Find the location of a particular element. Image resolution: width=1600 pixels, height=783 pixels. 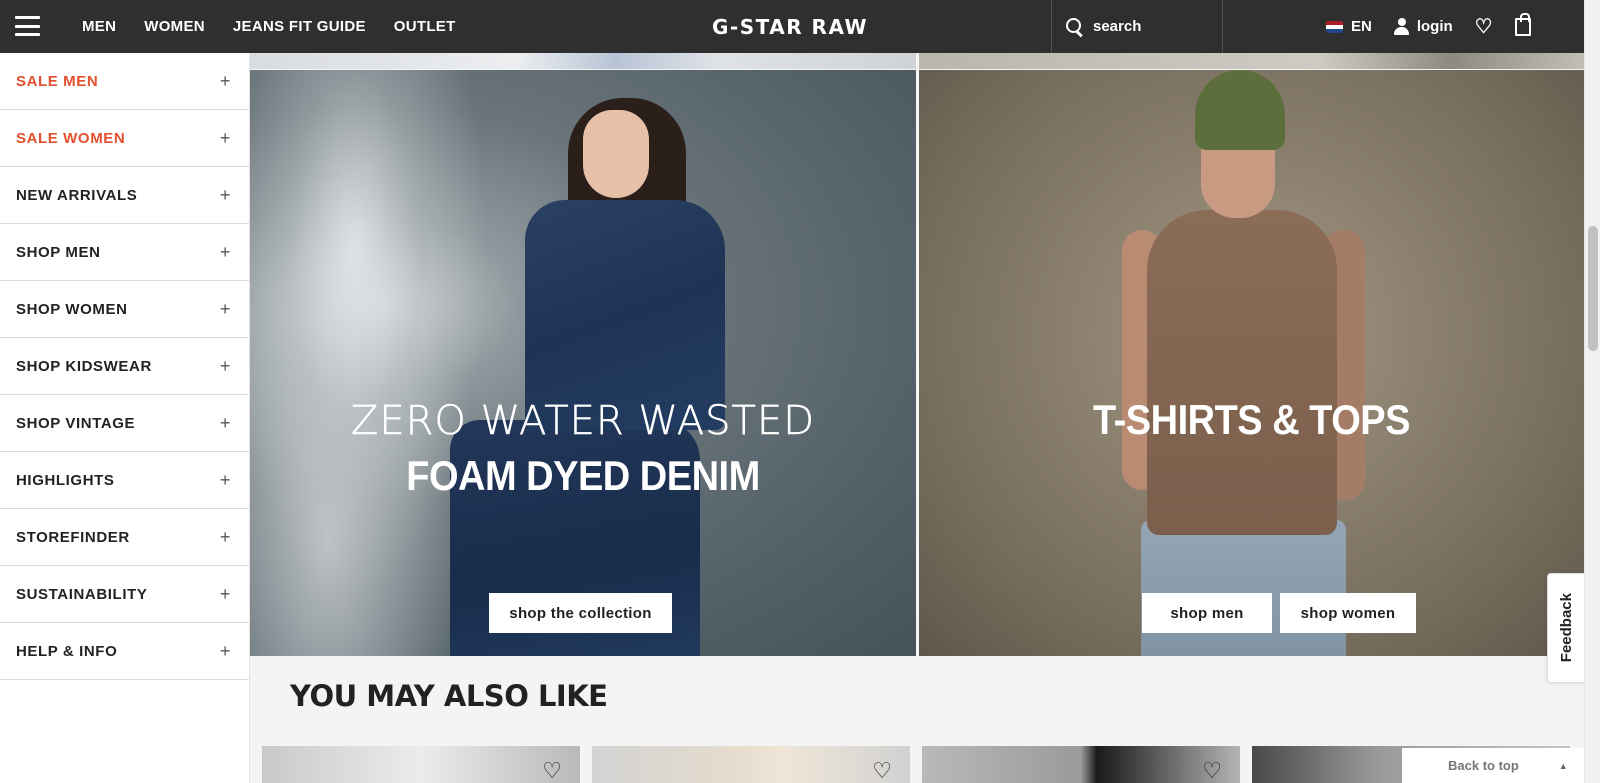

sidebar-item-new-arrivals: NEW ARRIVALS + is located at coordinates (124, 195).